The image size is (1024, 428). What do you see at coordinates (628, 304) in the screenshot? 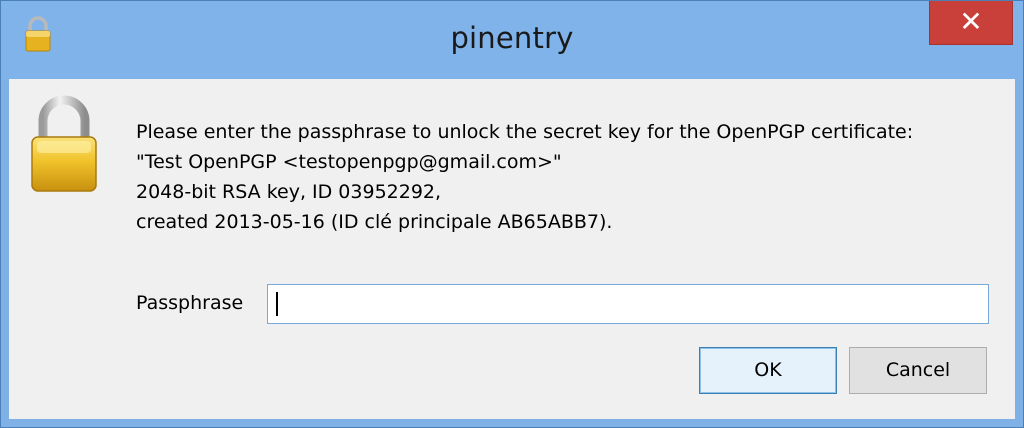
I see `passphrase-input` at bounding box center [628, 304].